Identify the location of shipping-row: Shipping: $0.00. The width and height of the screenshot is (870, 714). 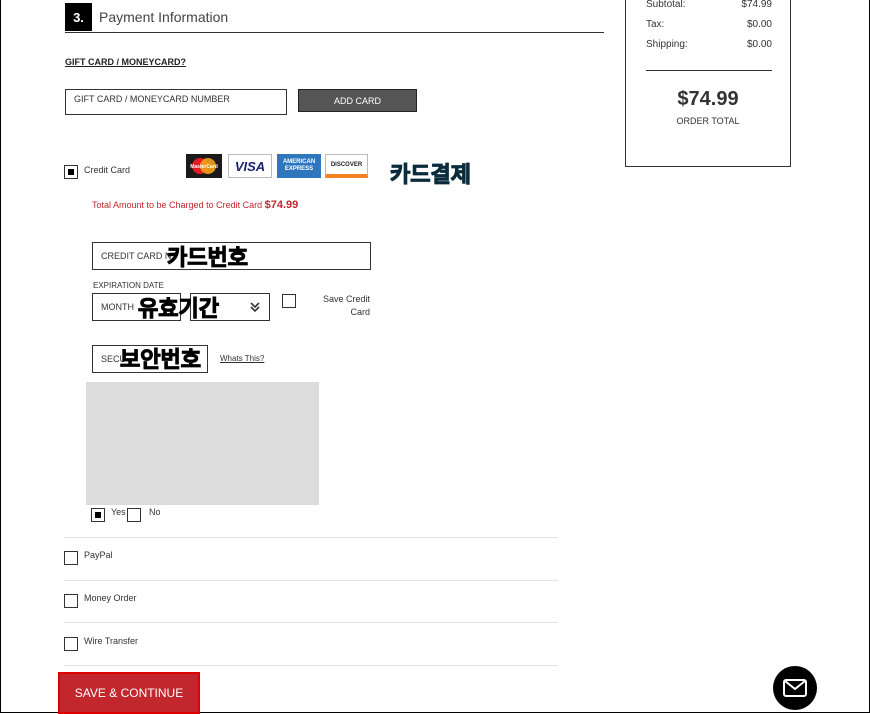
(709, 44).